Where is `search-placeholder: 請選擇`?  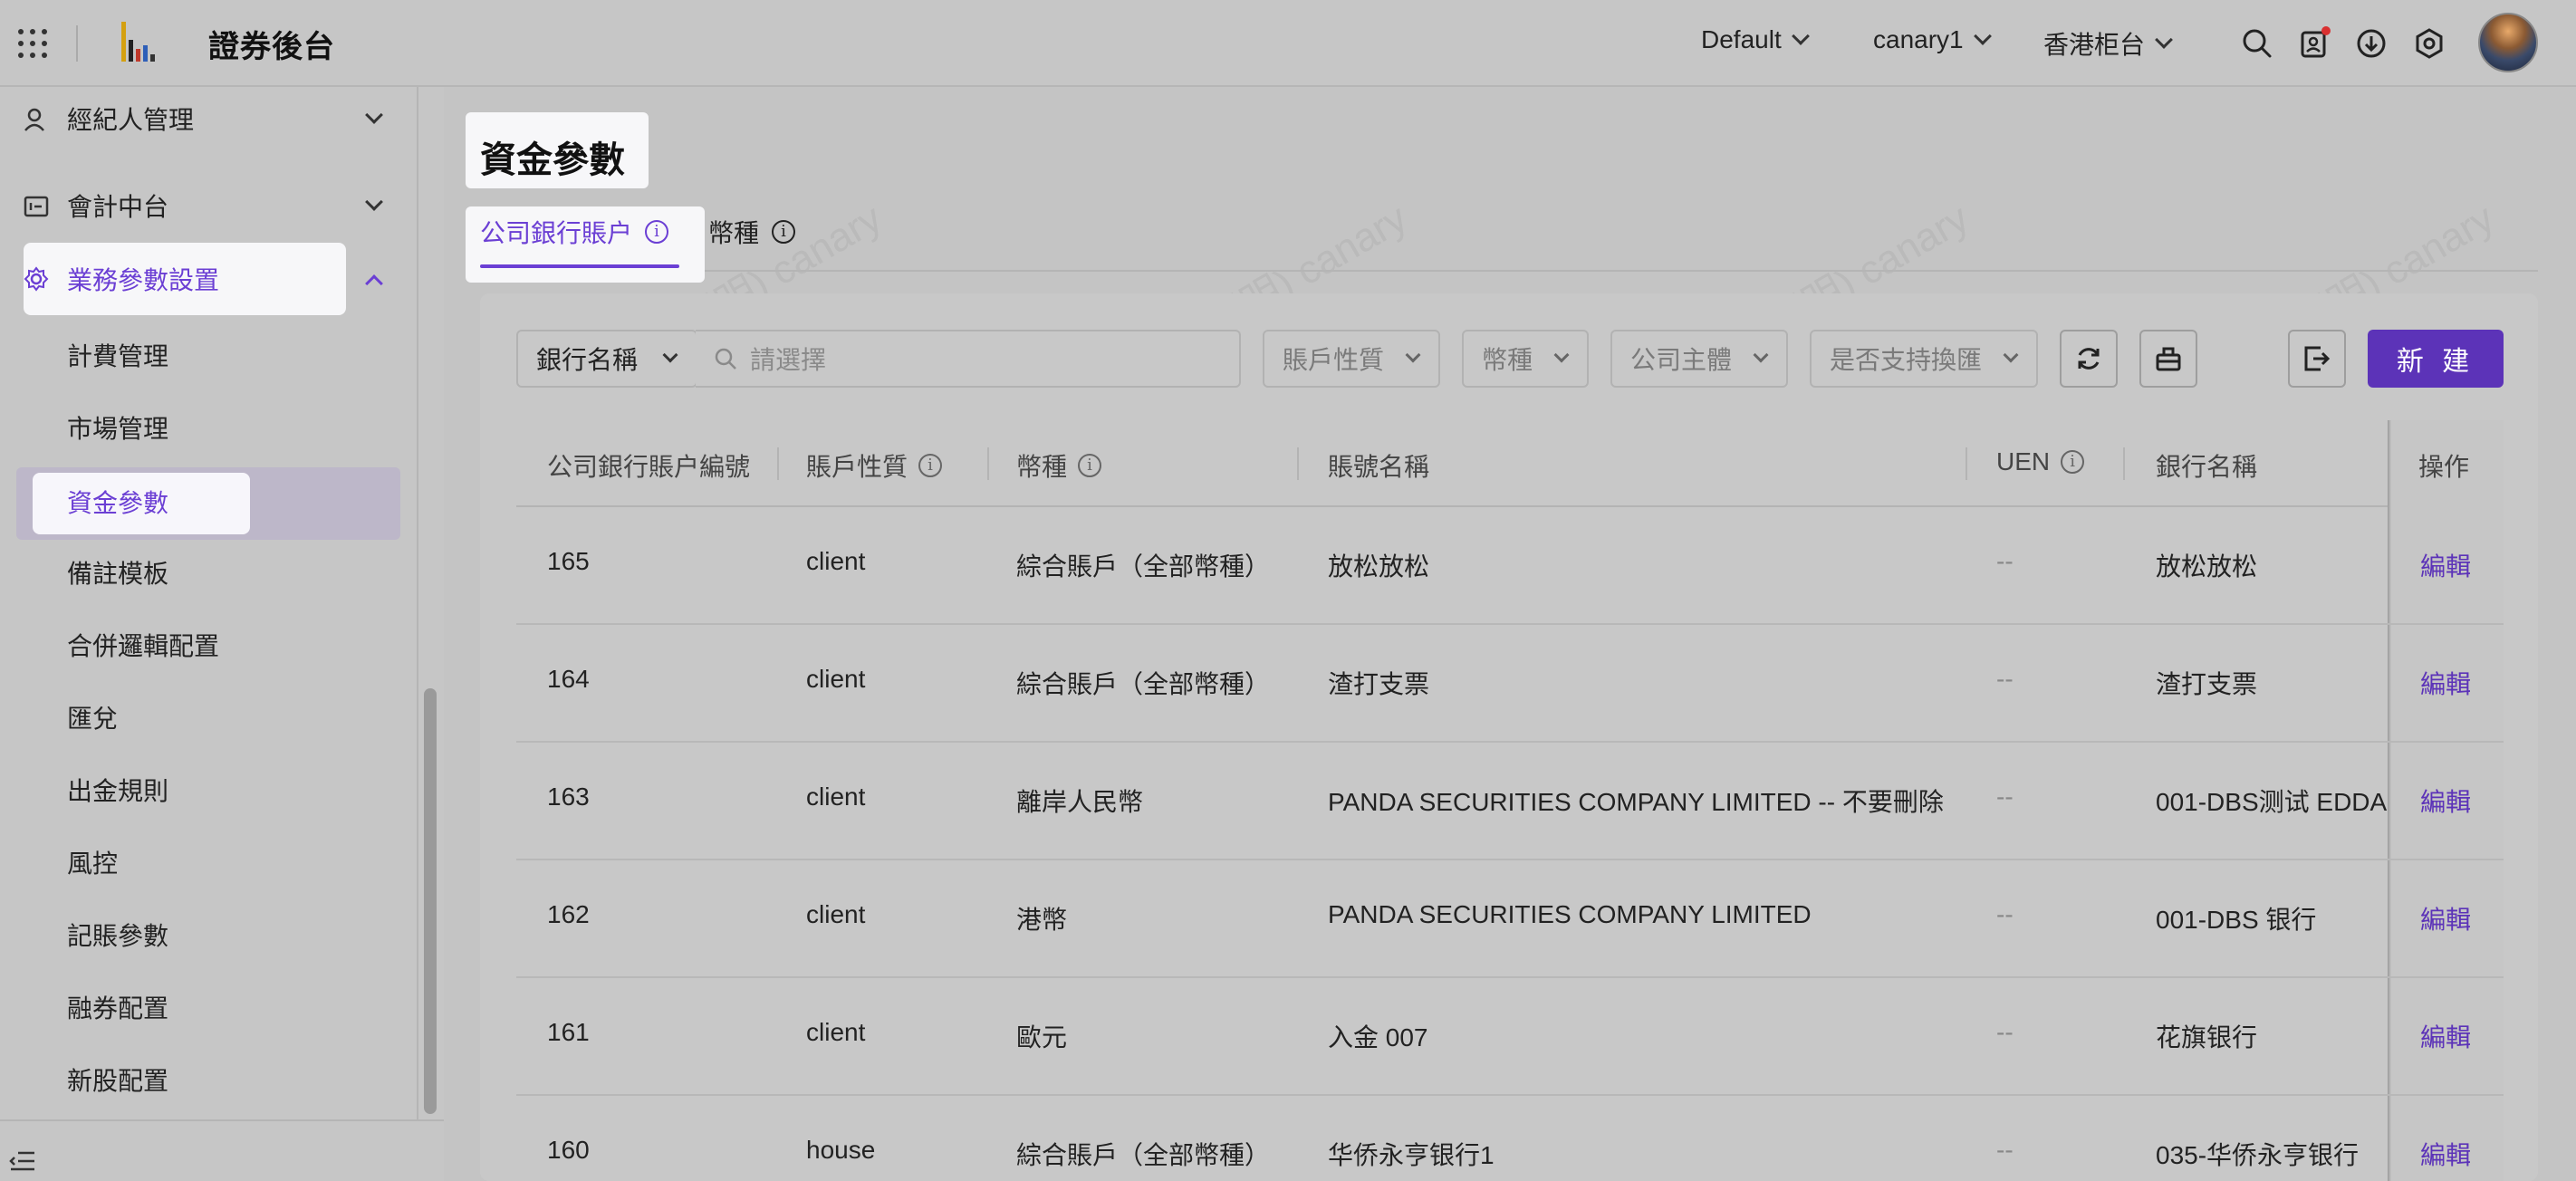
search-placeholder: 請選擇 is located at coordinates (788, 360).